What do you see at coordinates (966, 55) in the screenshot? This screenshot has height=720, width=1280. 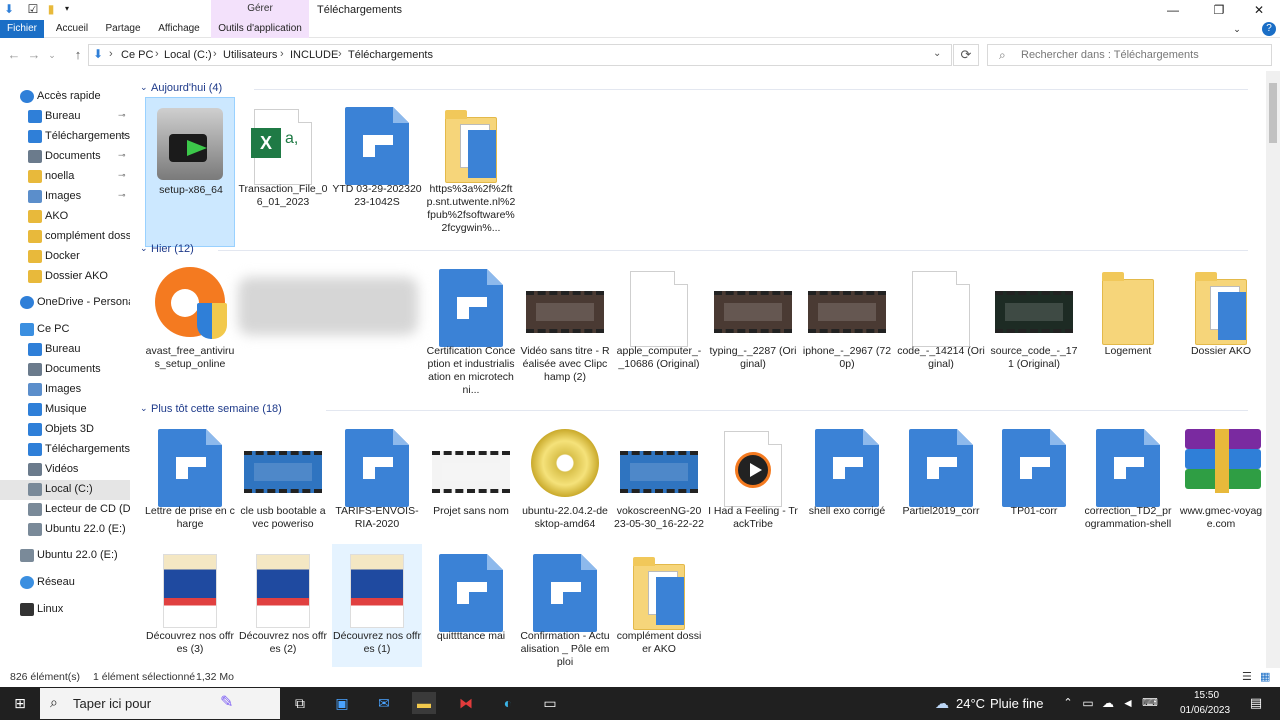 I see `refresh-button: ⟳` at bounding box center [966, 55].